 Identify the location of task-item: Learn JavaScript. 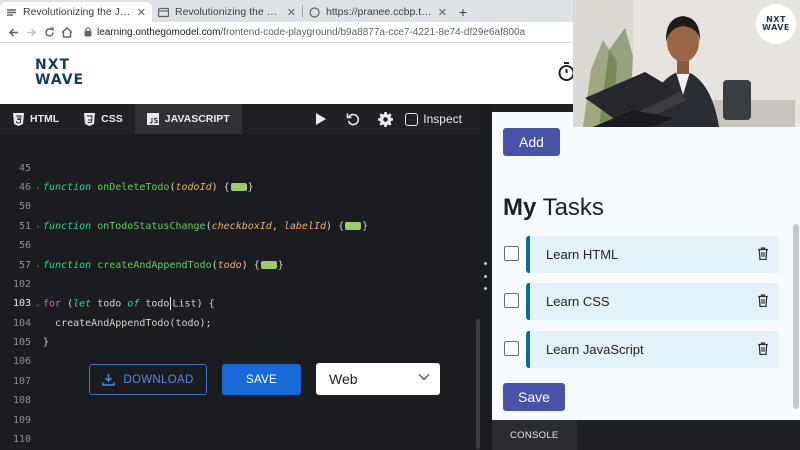
(641, 349).